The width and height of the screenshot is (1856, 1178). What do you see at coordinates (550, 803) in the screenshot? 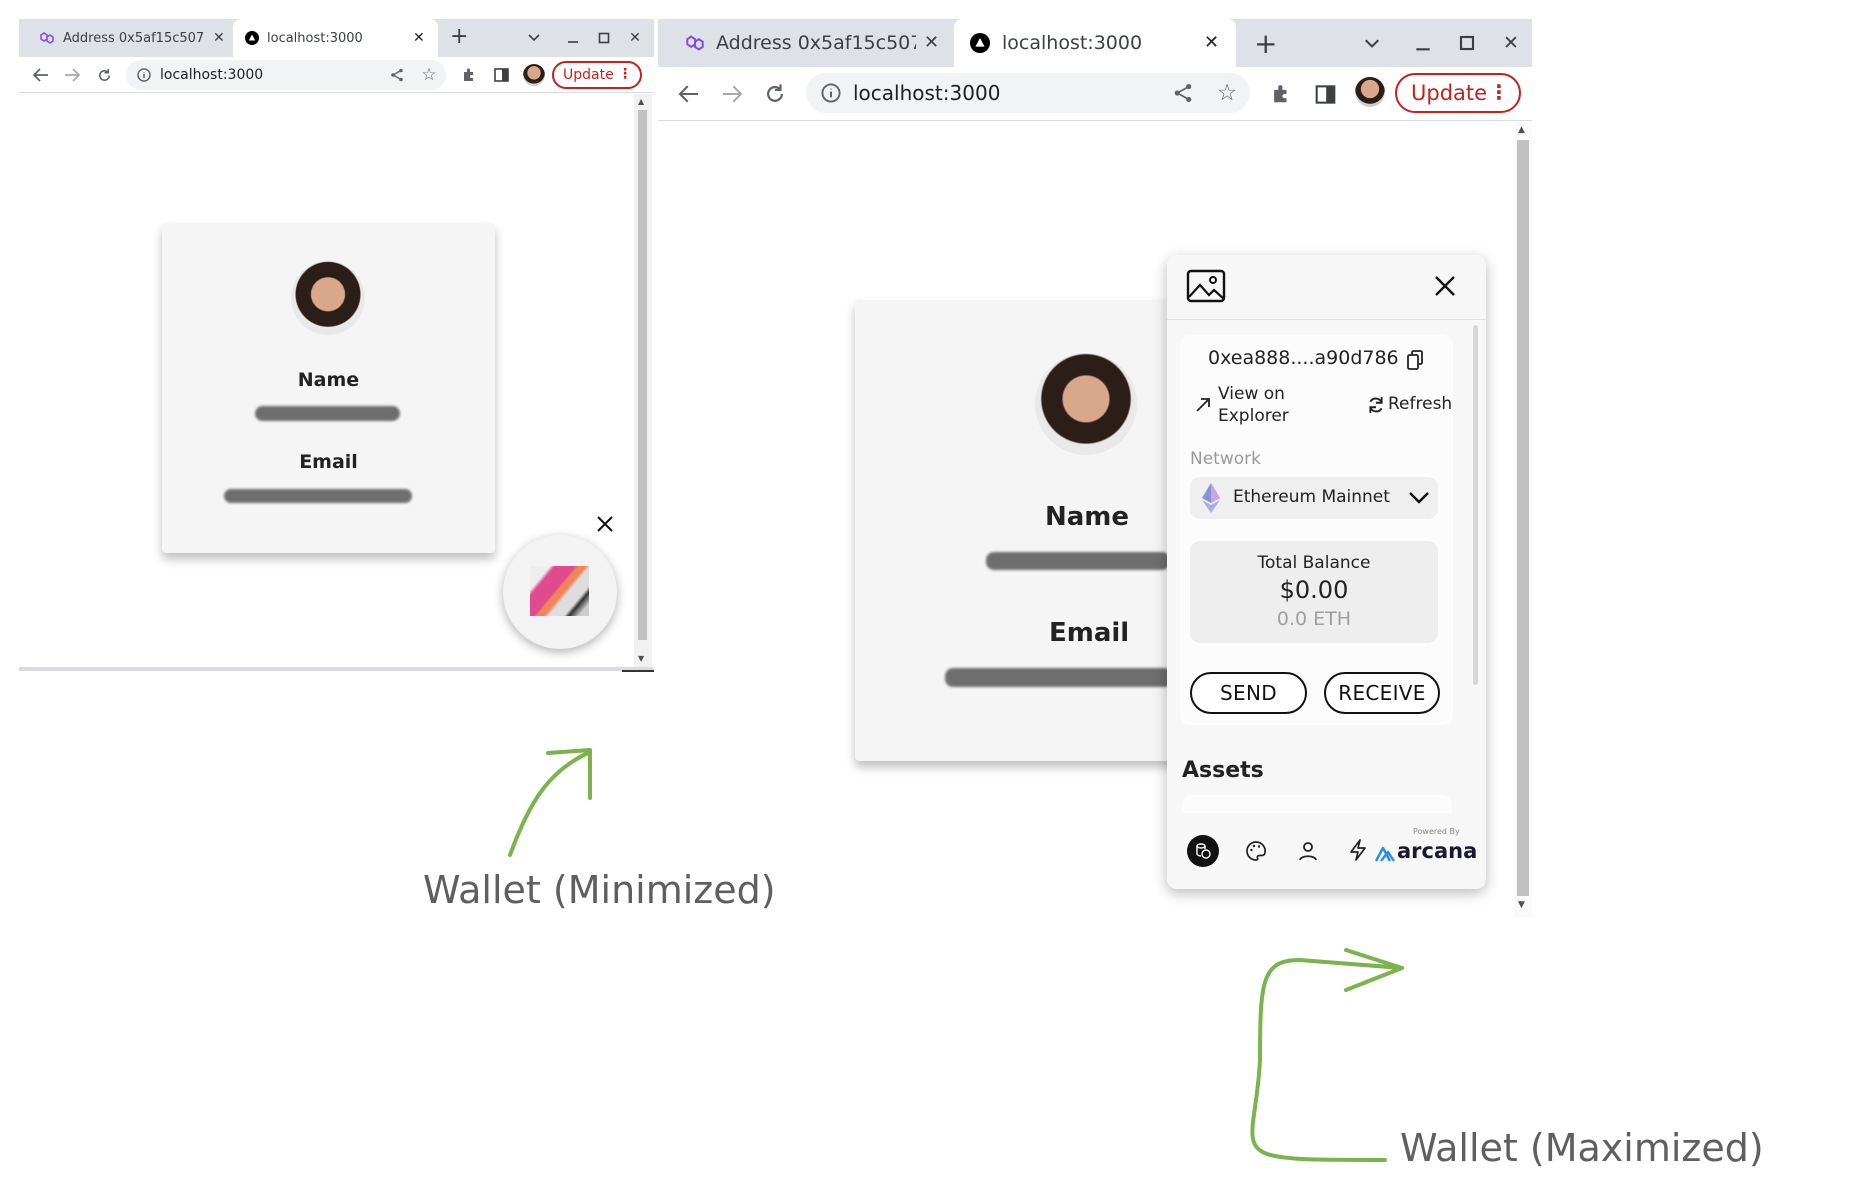
I see `minimized-arrow-icon` at bounding box center [550, 803].